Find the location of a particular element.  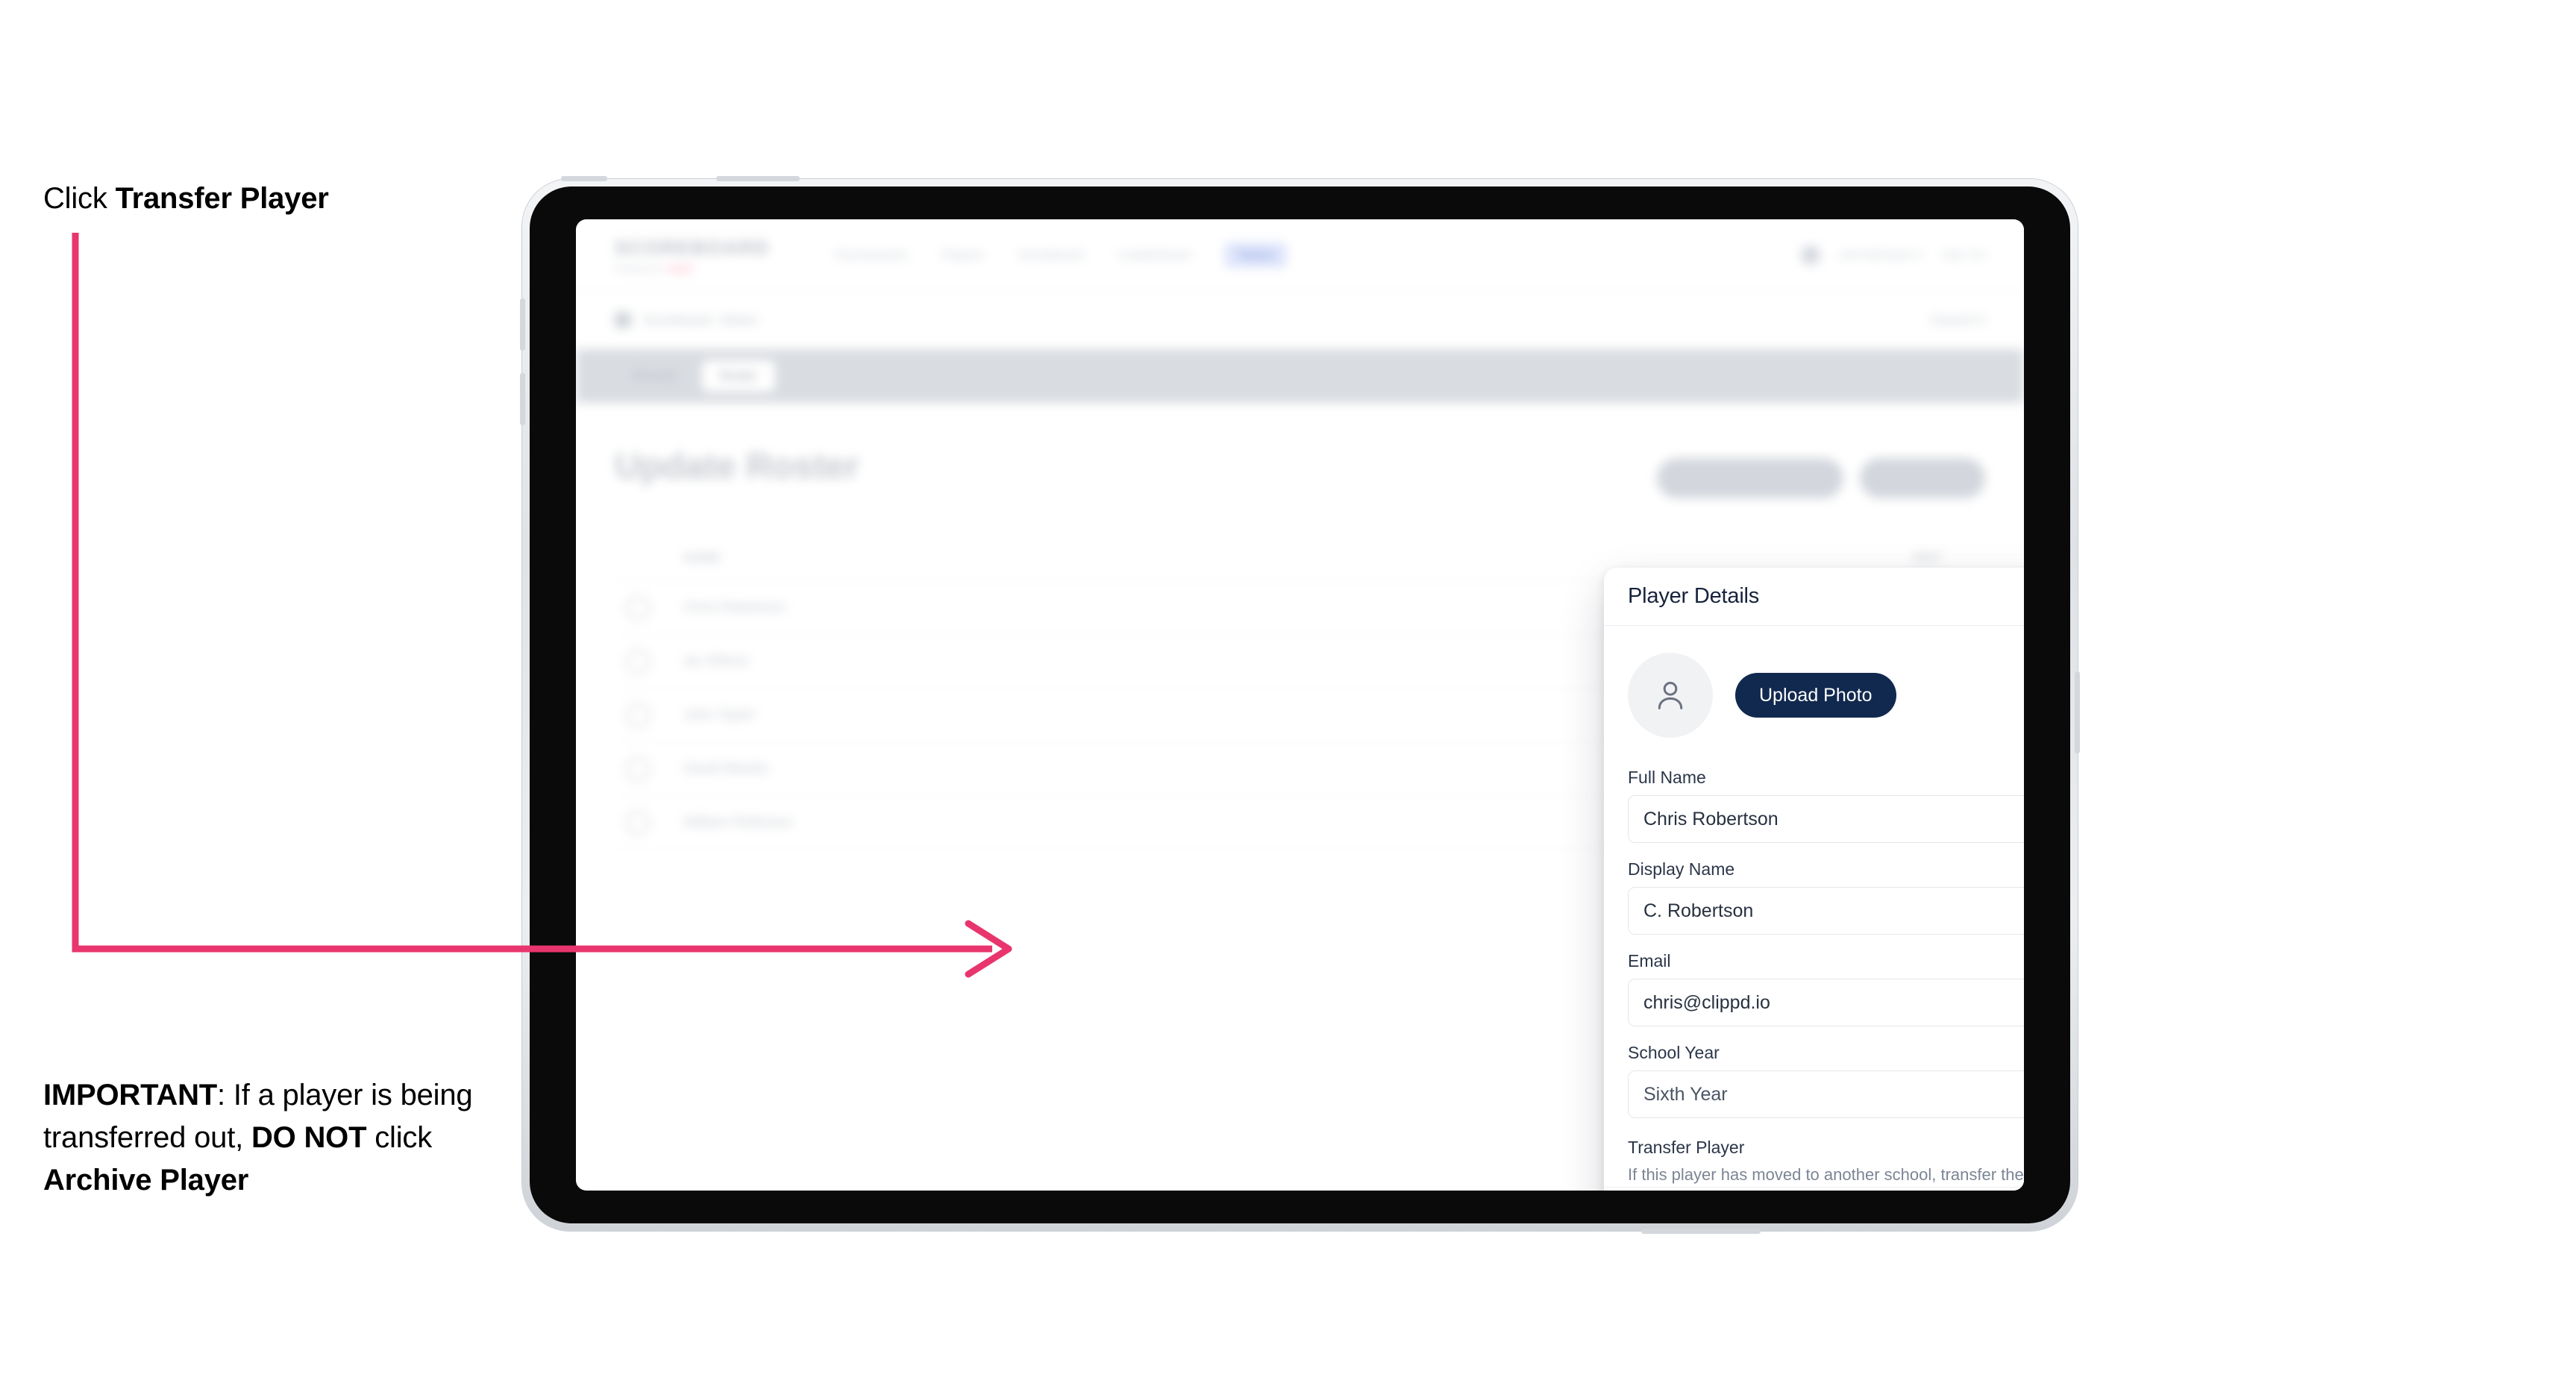

photo-section: Upload Photo is located at coordinates (1826, 695).